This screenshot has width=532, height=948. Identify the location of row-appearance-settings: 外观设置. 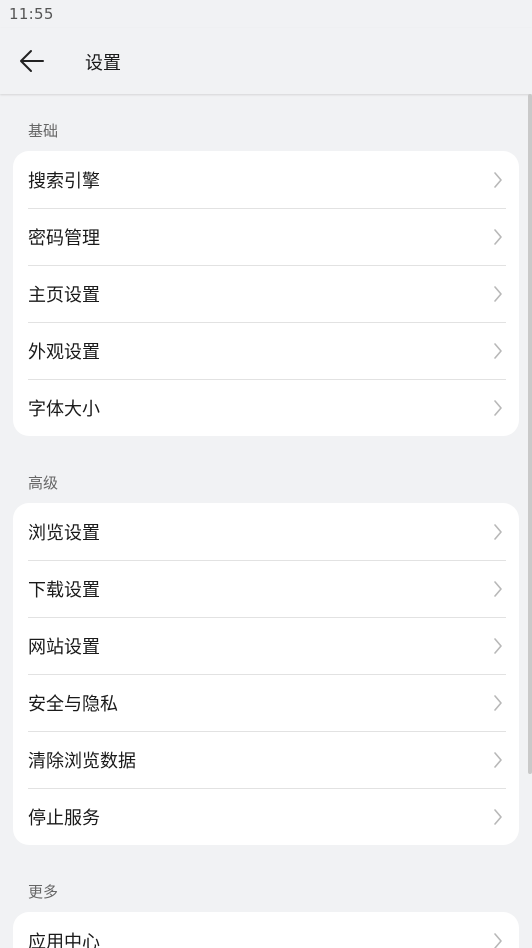
(266, 350).